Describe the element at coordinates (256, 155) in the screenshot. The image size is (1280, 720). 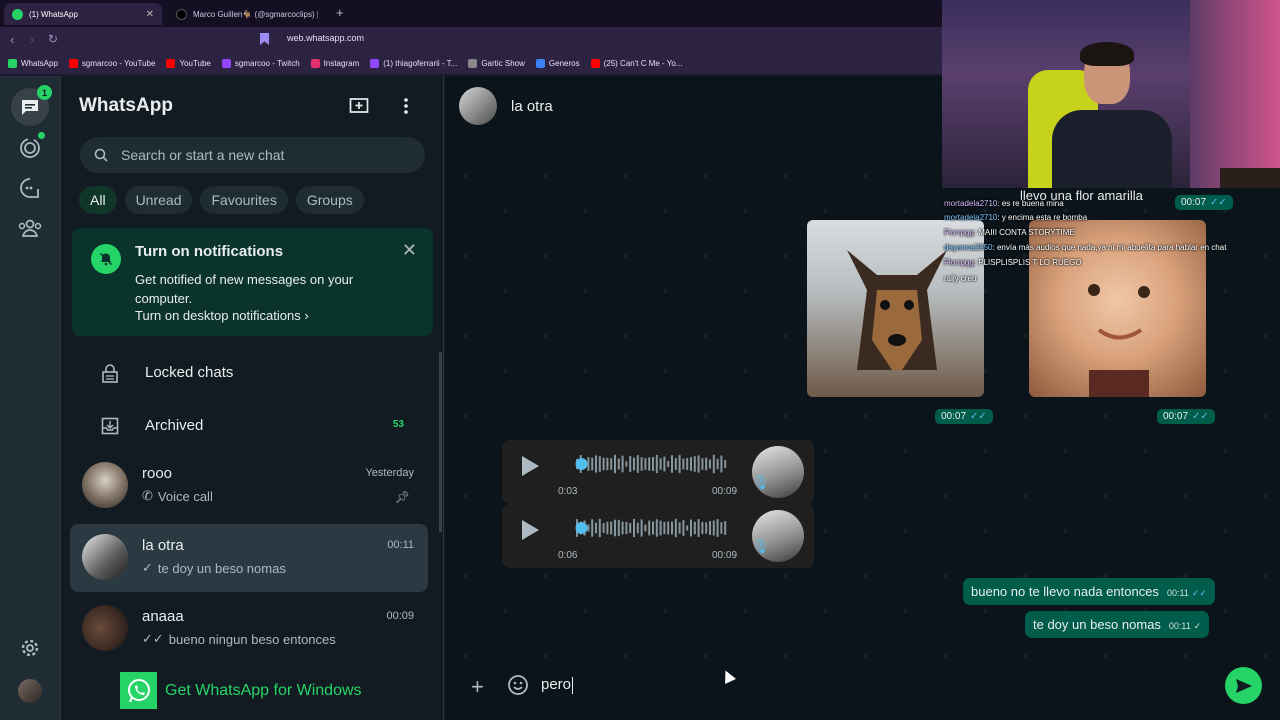
I see `search-input` at that location.